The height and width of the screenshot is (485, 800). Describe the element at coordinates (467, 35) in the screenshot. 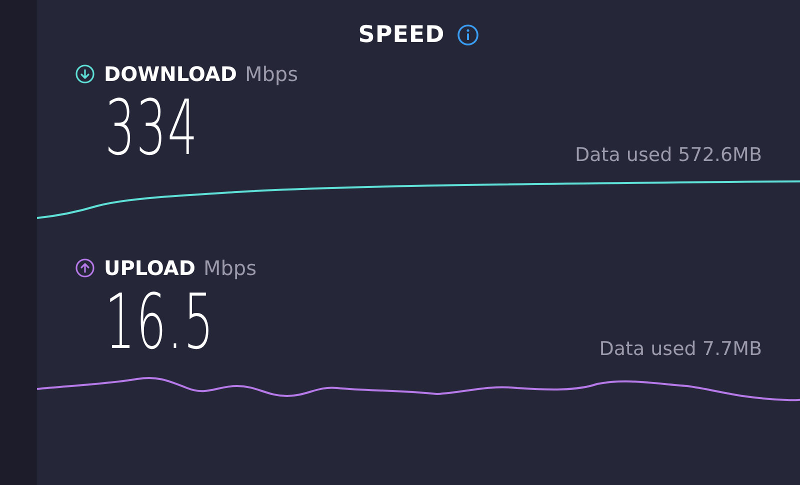

I see `info-icon` at that location.